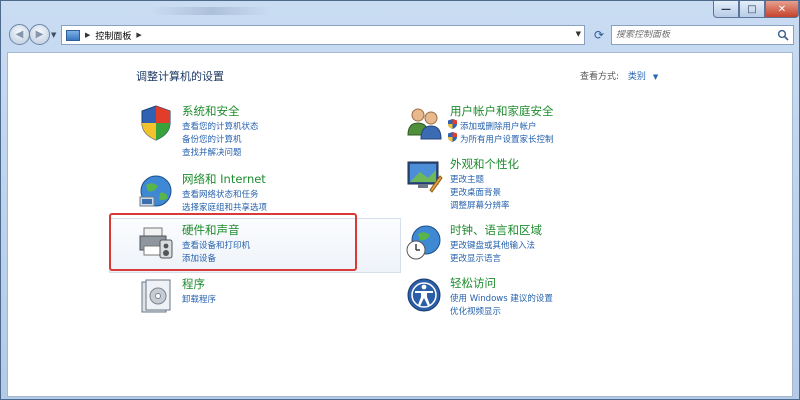 This screenshot has height=400, width=800. What do you see at coordinates (424, 295) in the screenshot?
I see `ease-of-access-icon` at bounding box center [424, 295].